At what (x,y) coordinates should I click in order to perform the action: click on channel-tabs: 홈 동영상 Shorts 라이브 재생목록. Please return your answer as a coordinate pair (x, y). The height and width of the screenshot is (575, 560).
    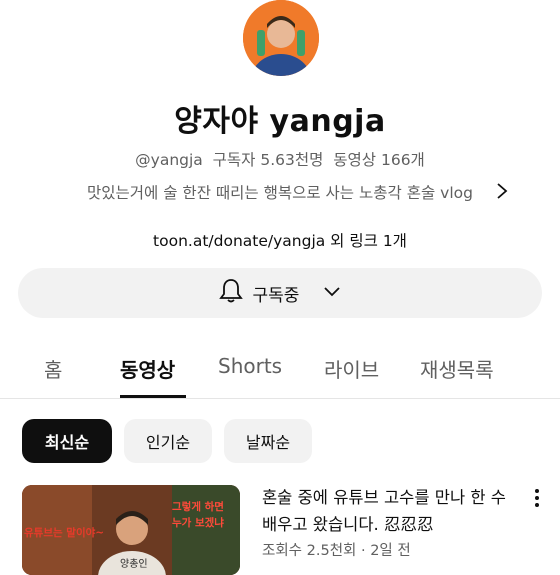
    Looking at the image, I should click on (280, 369).